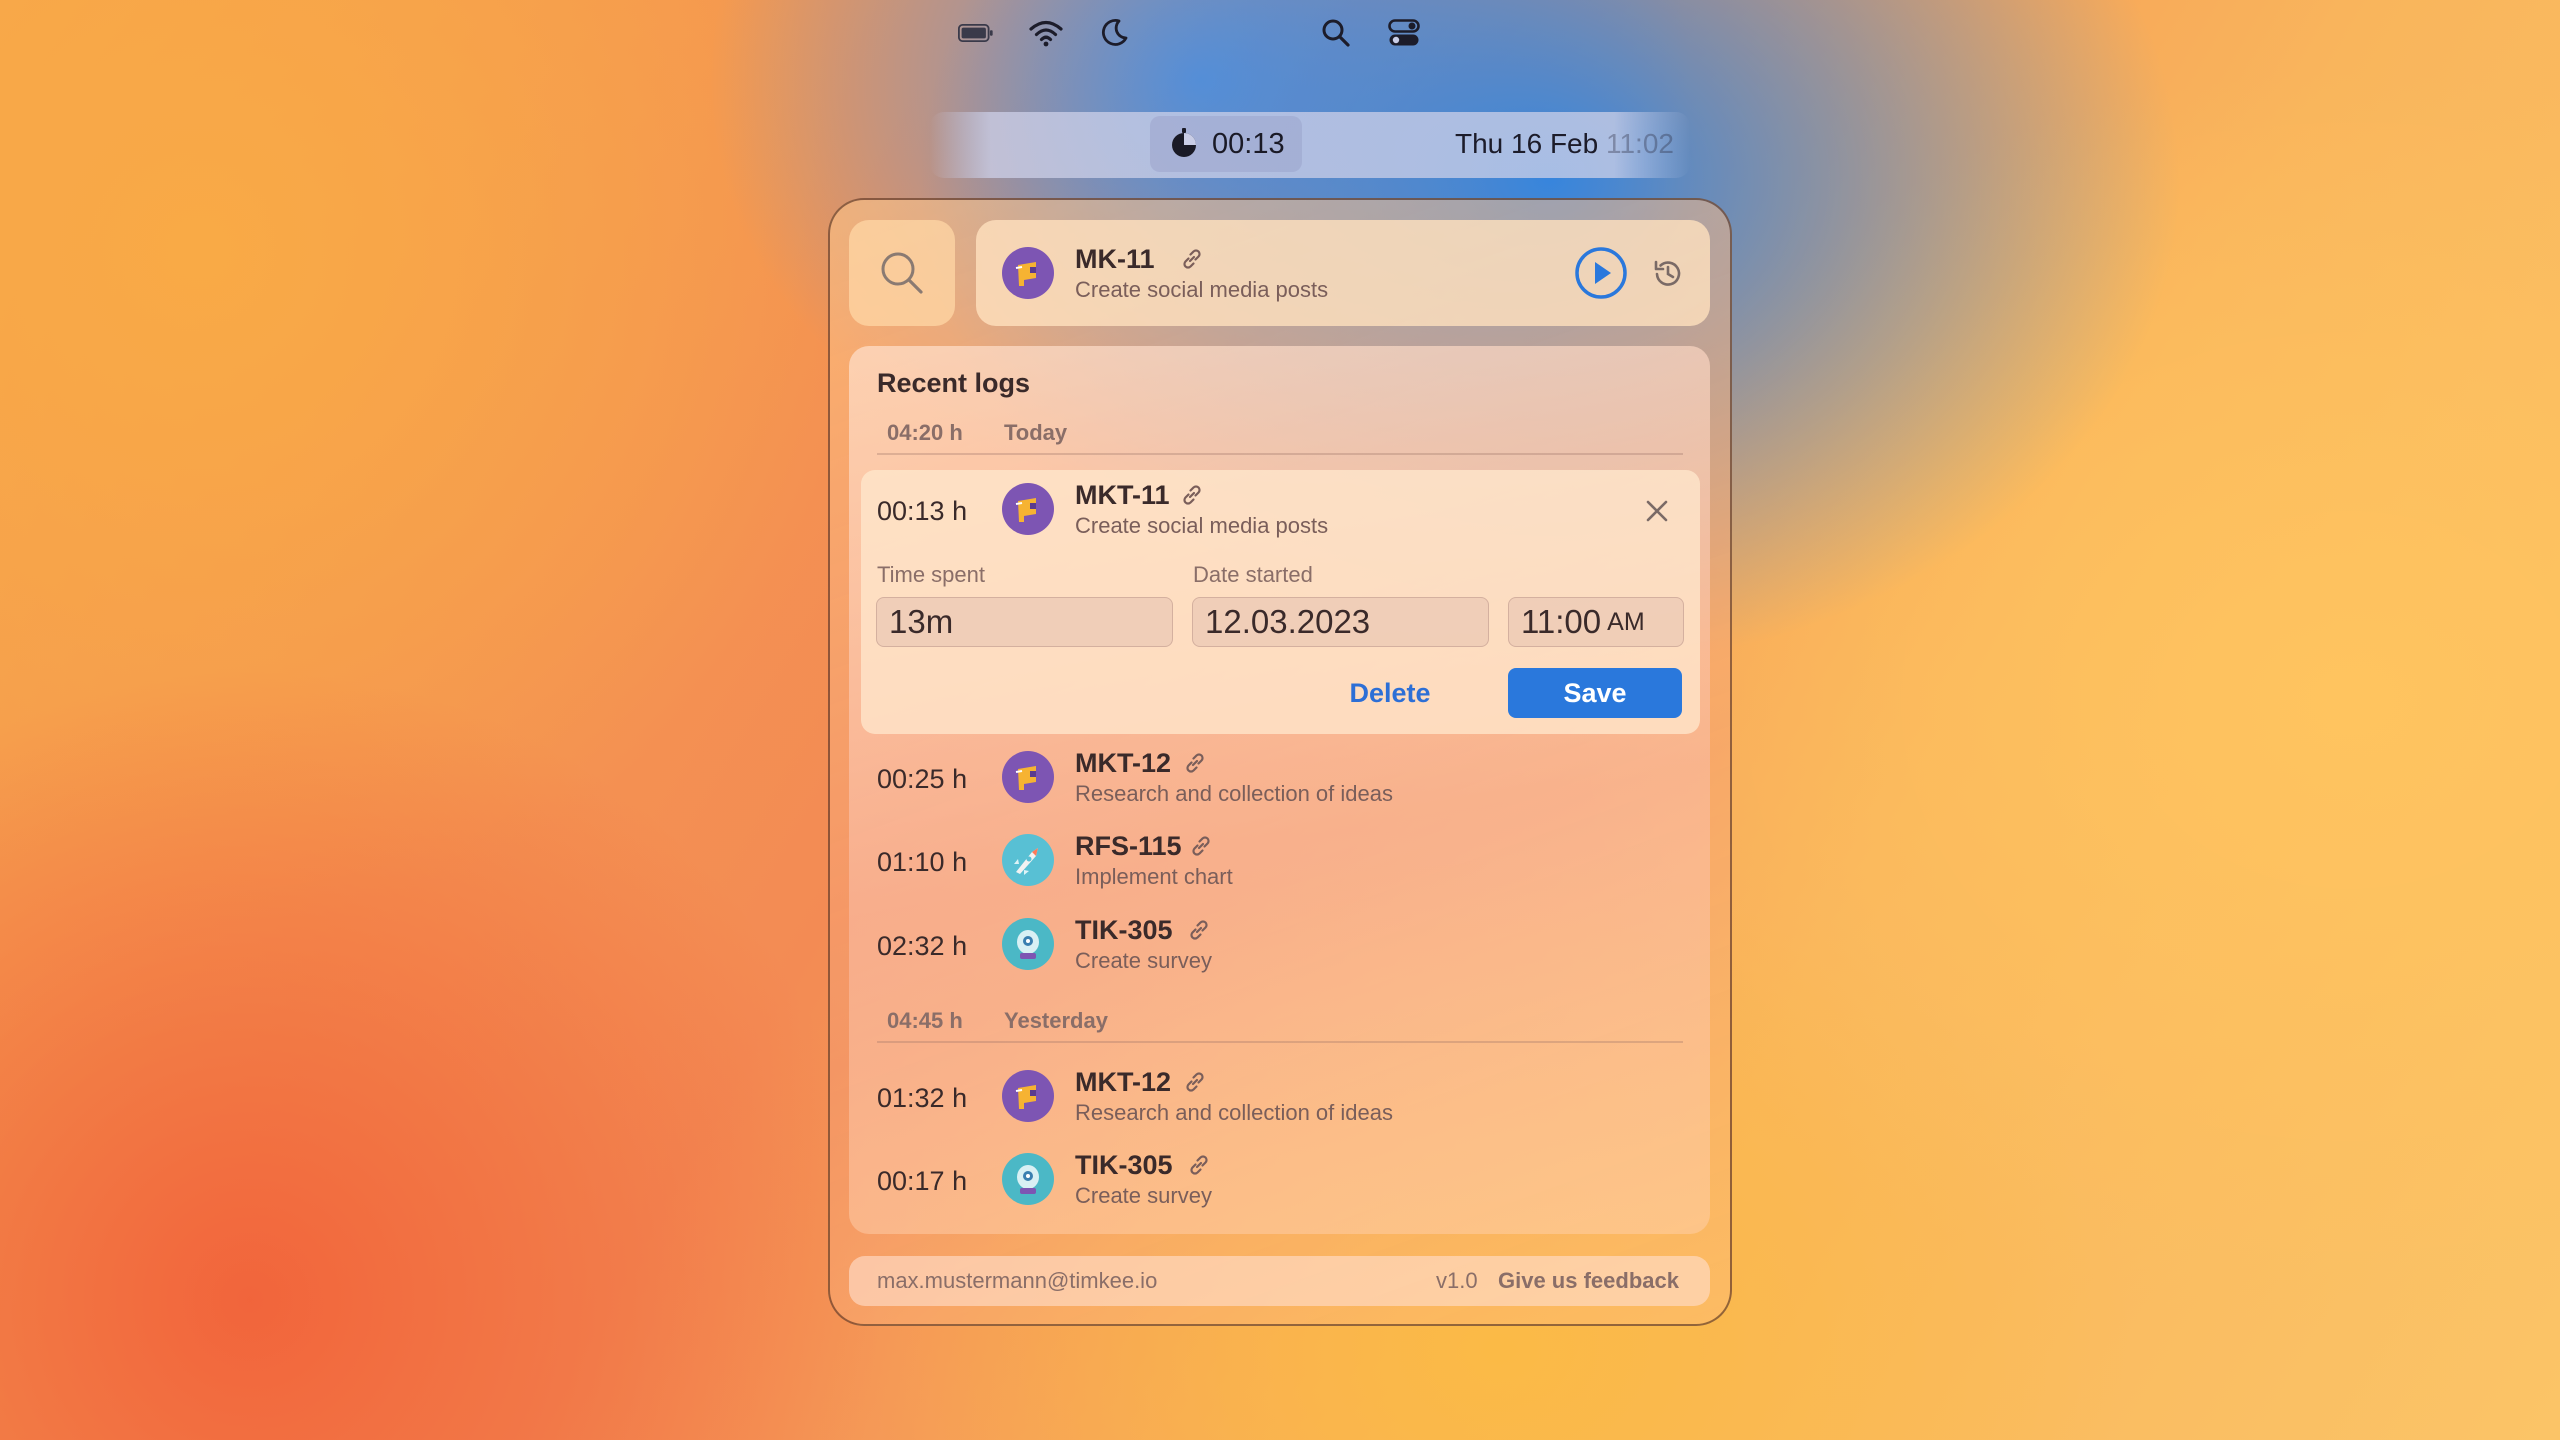 The width and height of the screenshot is (2560, 1440). Describe the element at coordinates (1390, 693) in the screenshot. I see `delete-button: Delete` at that location.